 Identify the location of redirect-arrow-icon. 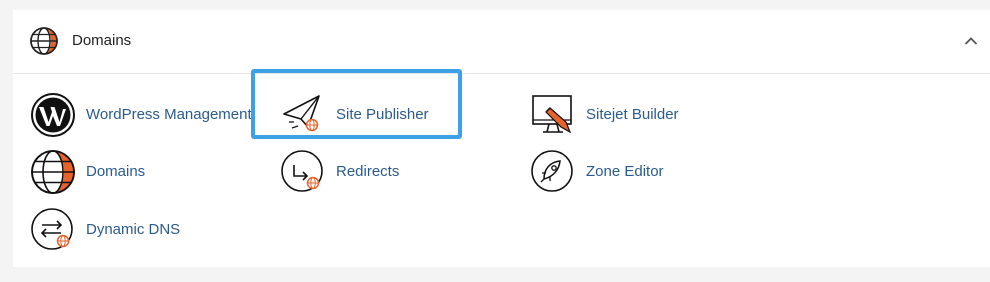
(302, 171).